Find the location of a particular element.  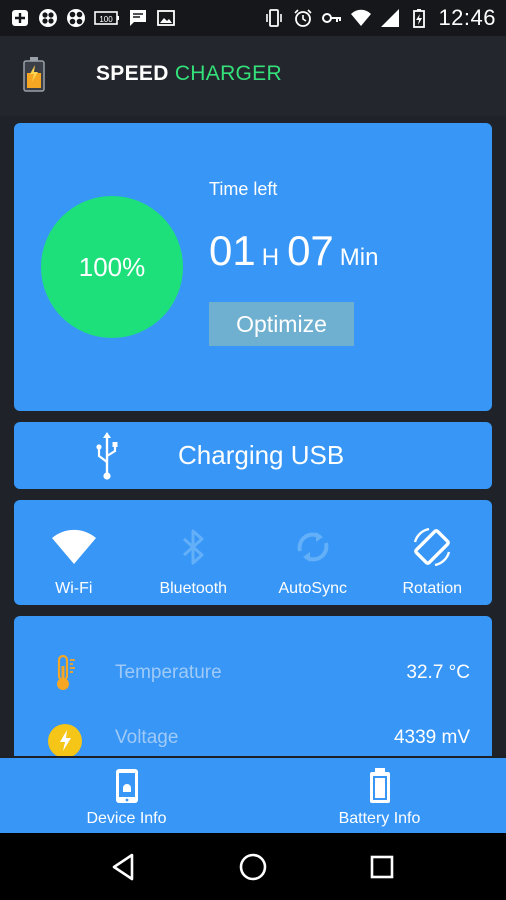

image-icon is located at coordinates (166, 18).